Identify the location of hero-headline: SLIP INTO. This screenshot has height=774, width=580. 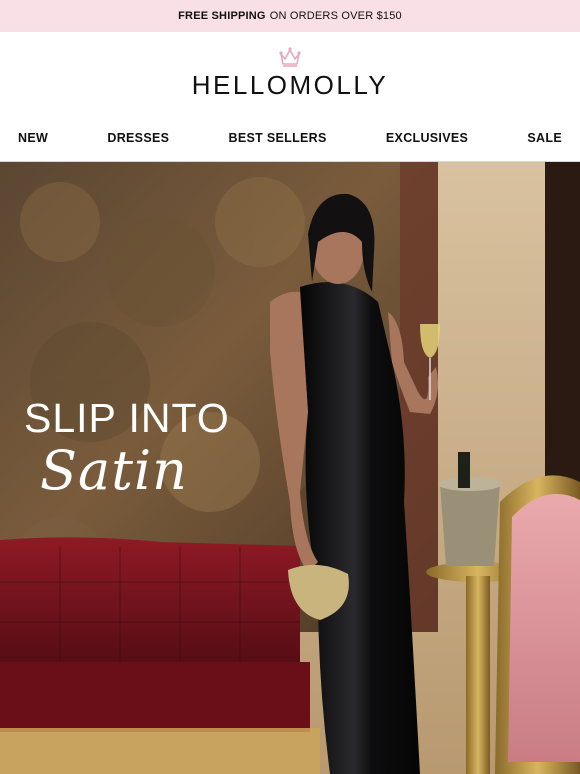
(127, 418).